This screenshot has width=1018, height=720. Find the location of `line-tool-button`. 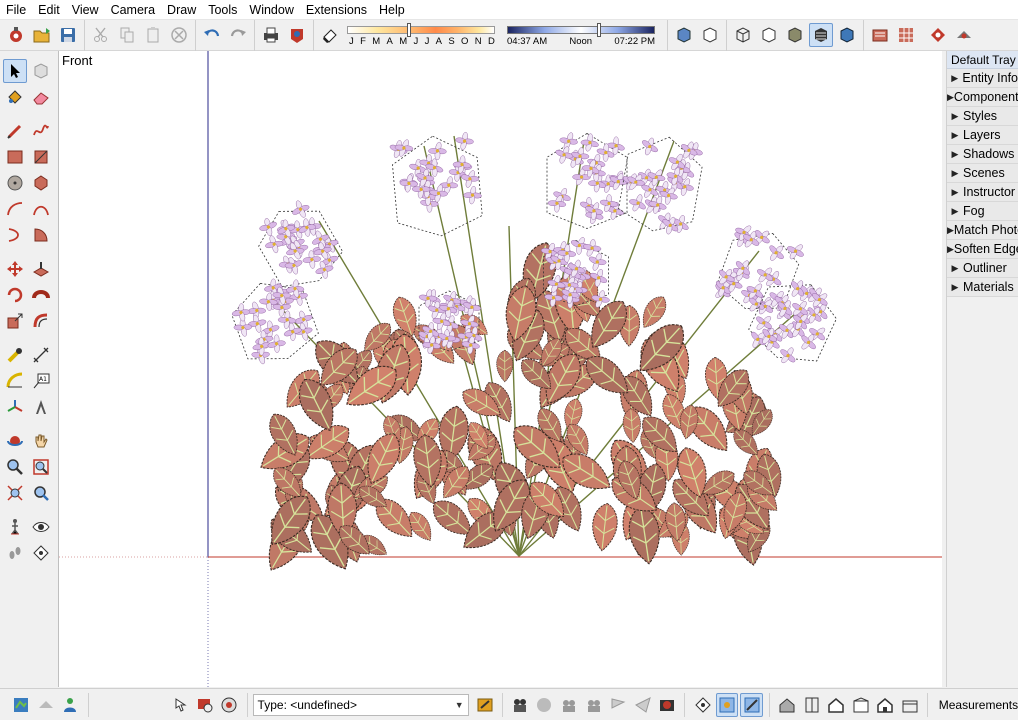

line-tool-button is located at coordinates (15, 131).